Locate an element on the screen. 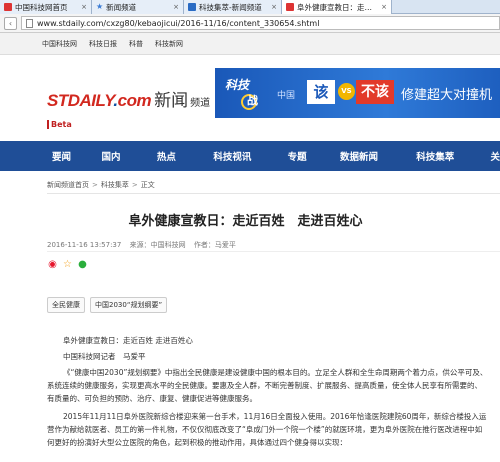 The image size is (500, 462). back-icon: ‹ is located at coordinates (10, 23).